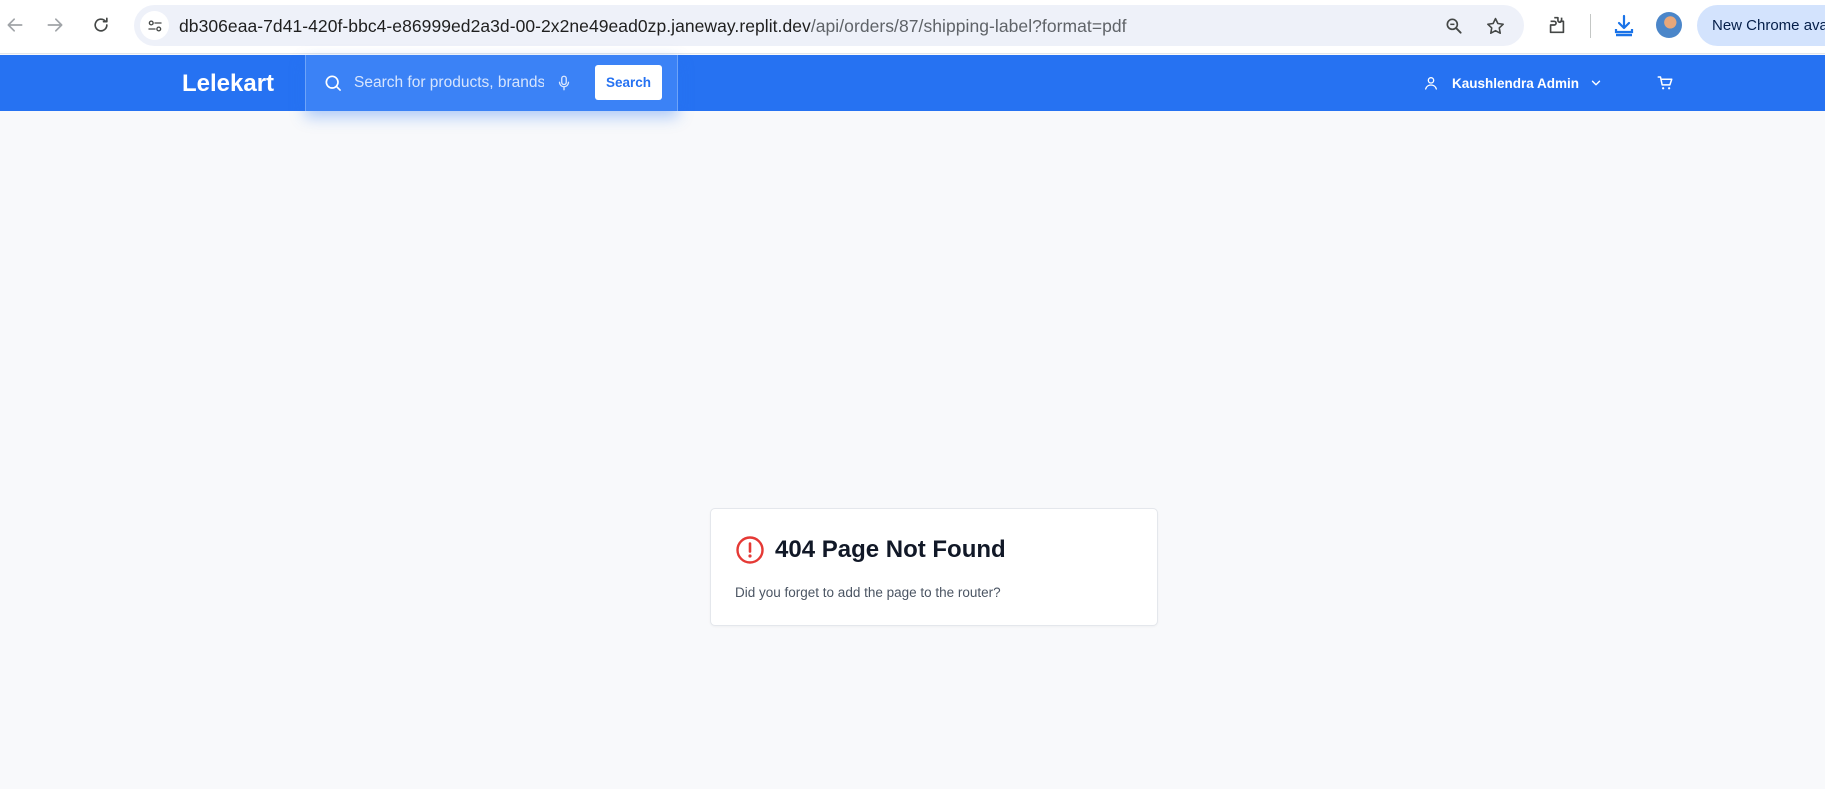 The width and height of the screenshot is (1825, 789). I want to click on back-icon, so click(15, 25).